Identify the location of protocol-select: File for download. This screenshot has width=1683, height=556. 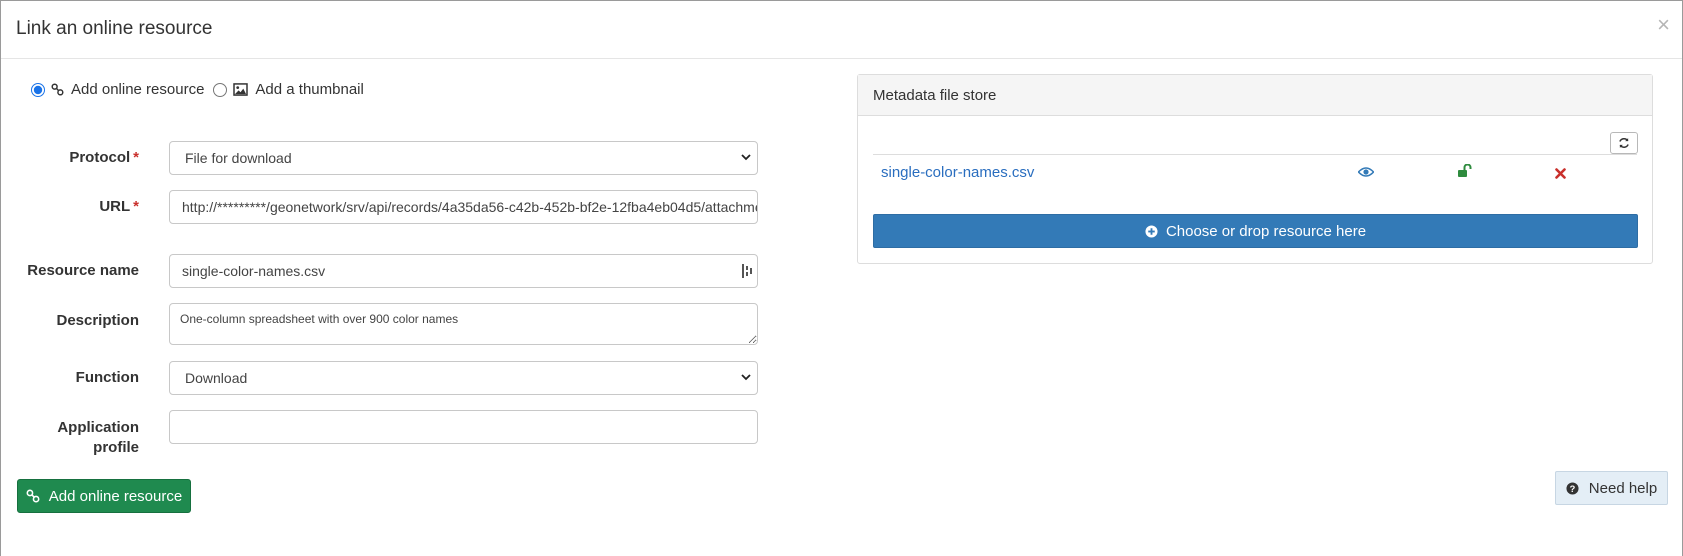
(463, 158).